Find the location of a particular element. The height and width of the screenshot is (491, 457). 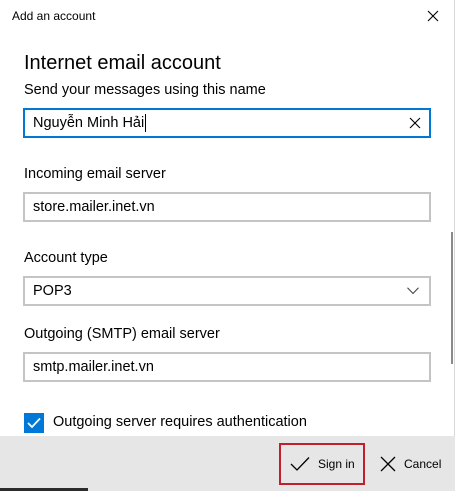

account-type-value: POP3 is located at coordinates (52, 291).